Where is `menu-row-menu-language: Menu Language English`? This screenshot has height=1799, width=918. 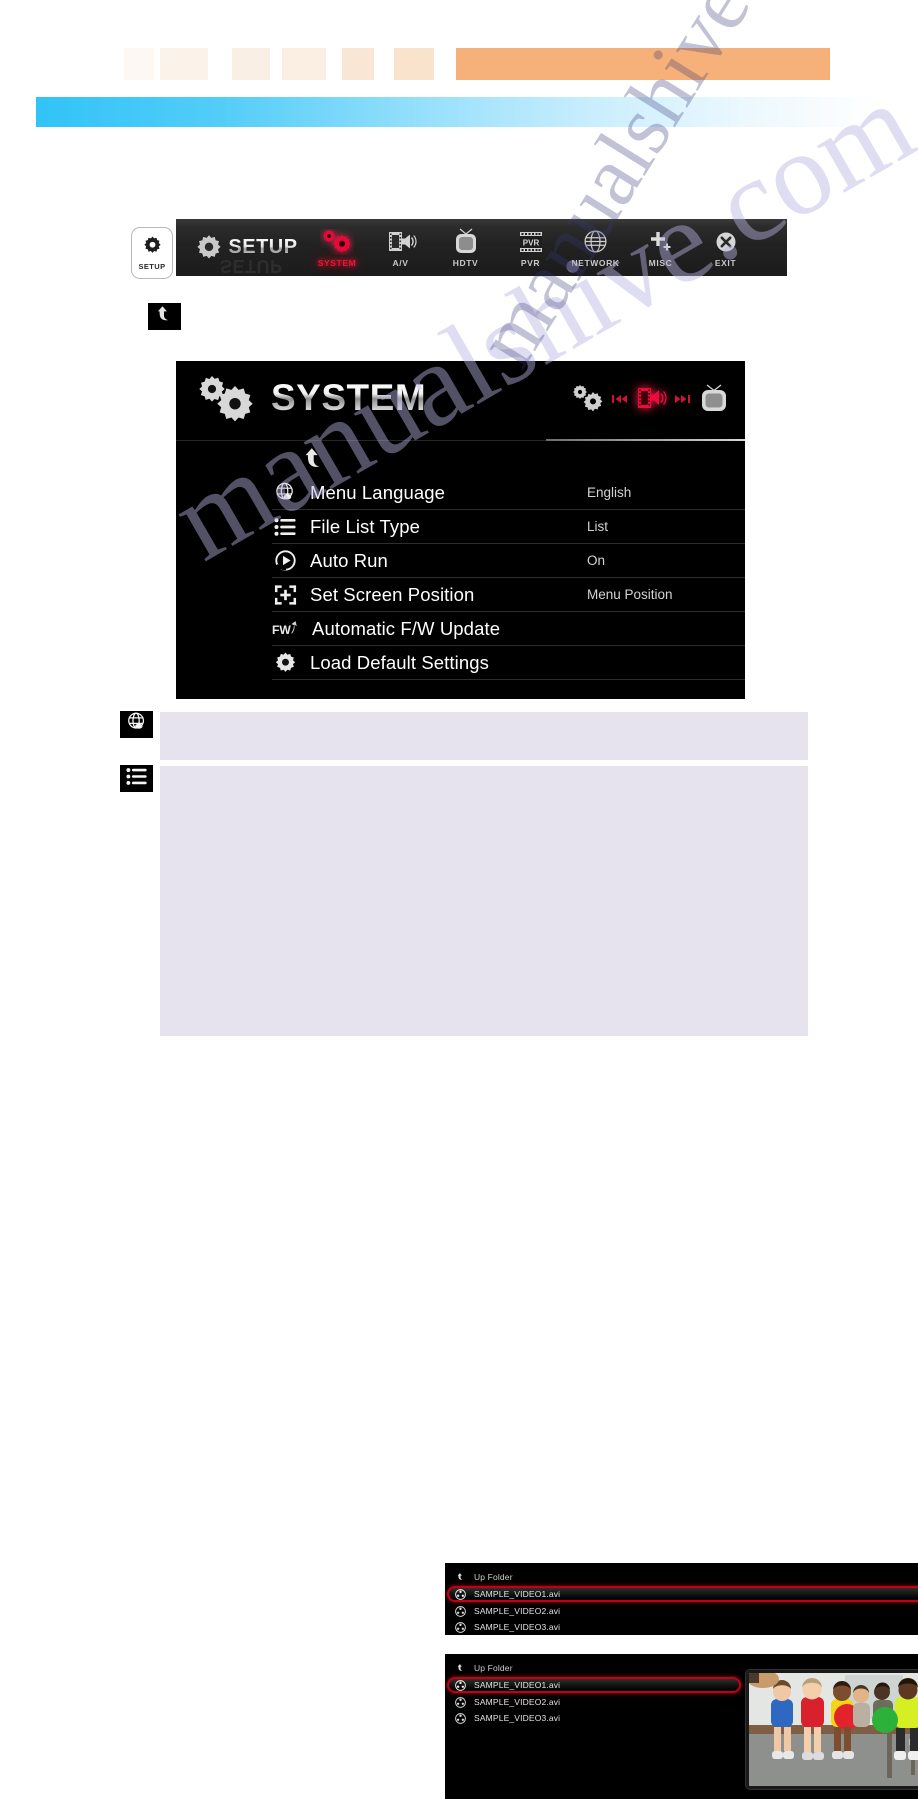 menu-row-menu-language: Menu Language English is located at coordinates (508, 493).